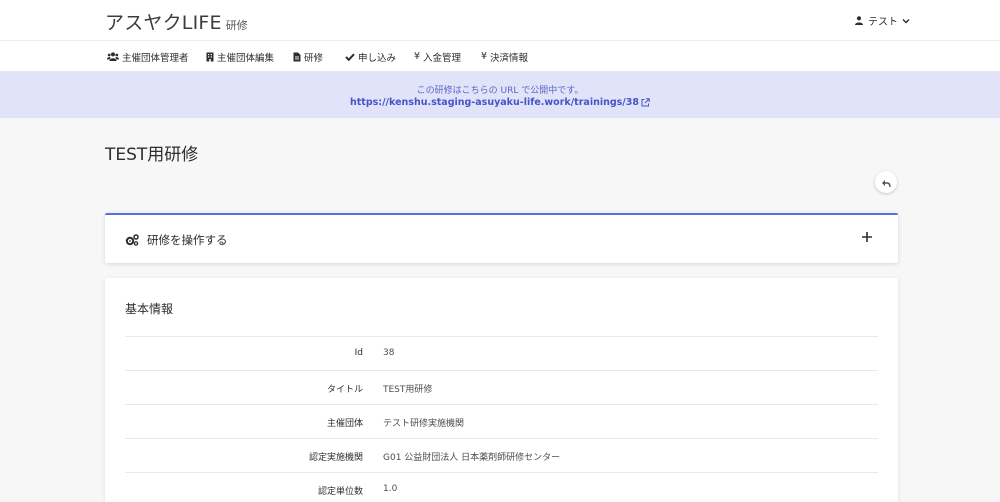 The width and height of the screenshot is (1000, 502). What do you see at coordinates (645, 102) in the screenshot?
I see `external-link-icon` at bounding box center [645, 102].